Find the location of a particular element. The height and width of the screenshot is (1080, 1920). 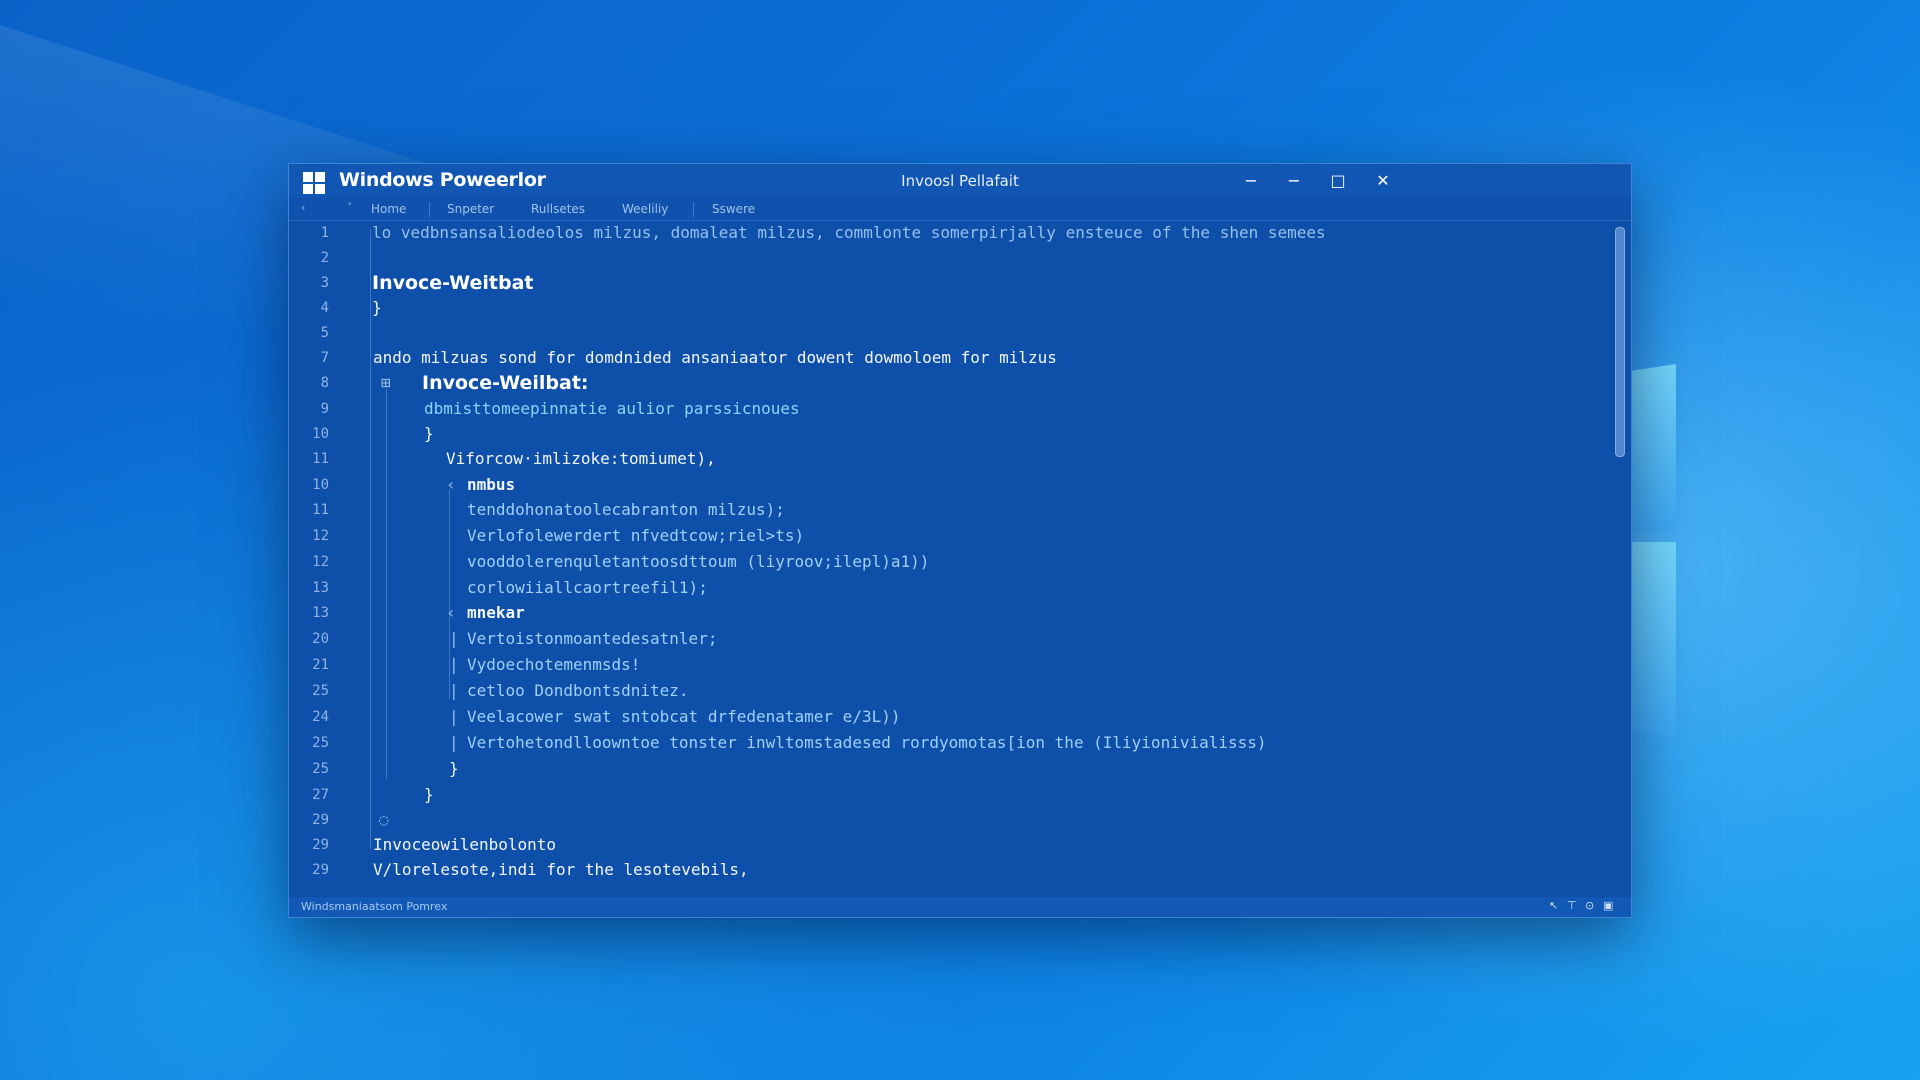

code-text: nmbus is located at coordinates (491, 484).